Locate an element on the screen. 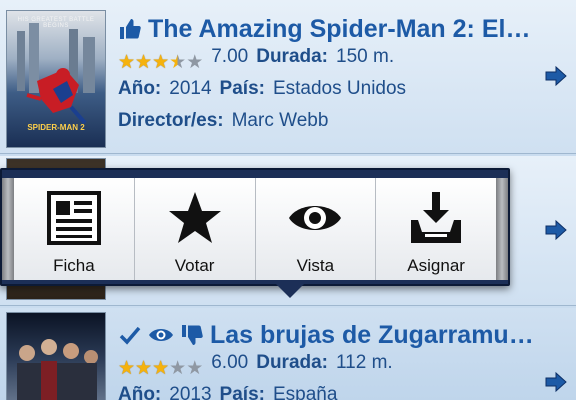  duration-value: 150 m. is located at coordinates (365, 56).